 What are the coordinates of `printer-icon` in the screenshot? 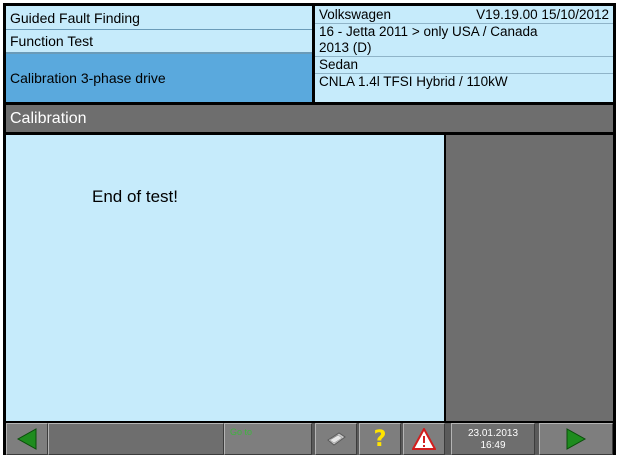 It's located at (336, 439).